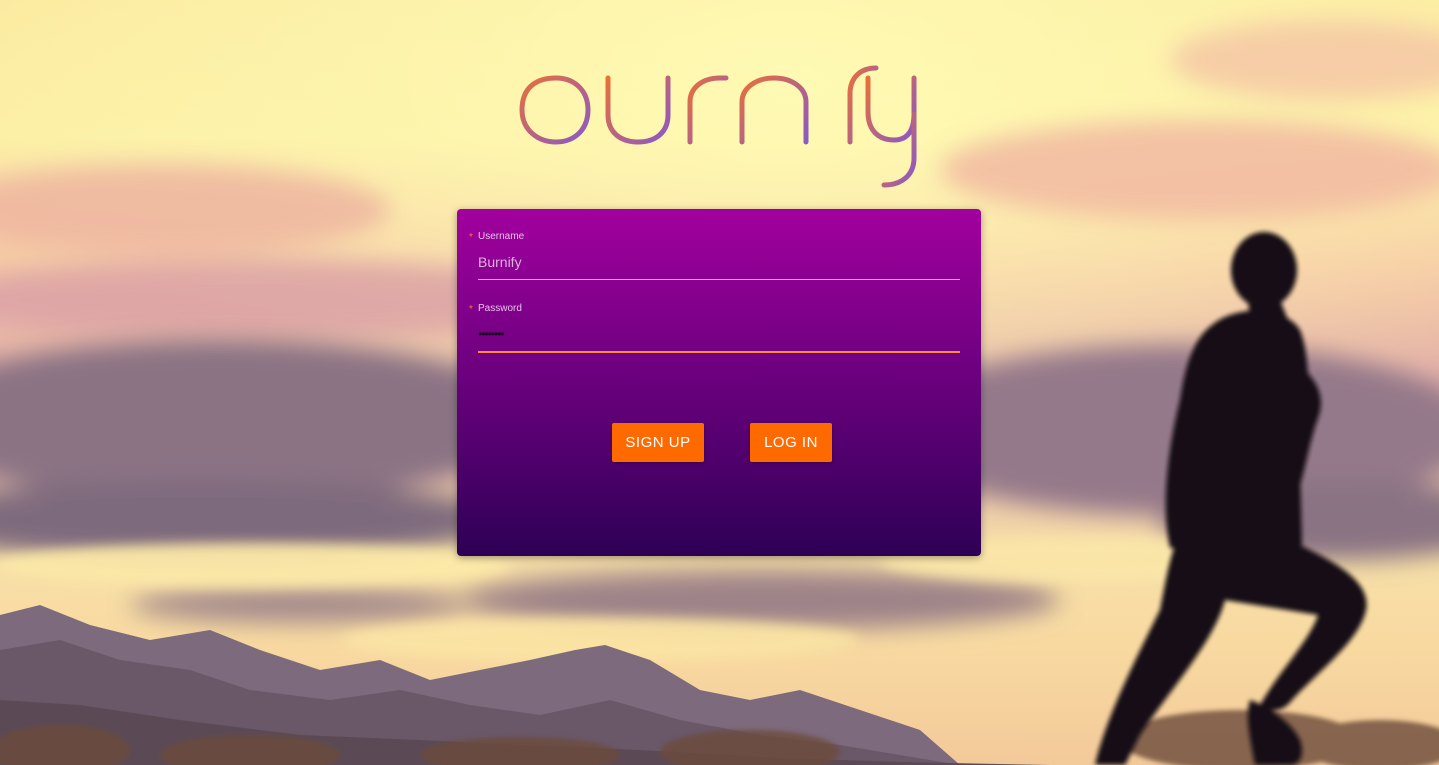  What do you see at coordinates (719, 279) in the screenshot?
I see `username-underline` at bounding box center [719, 279].